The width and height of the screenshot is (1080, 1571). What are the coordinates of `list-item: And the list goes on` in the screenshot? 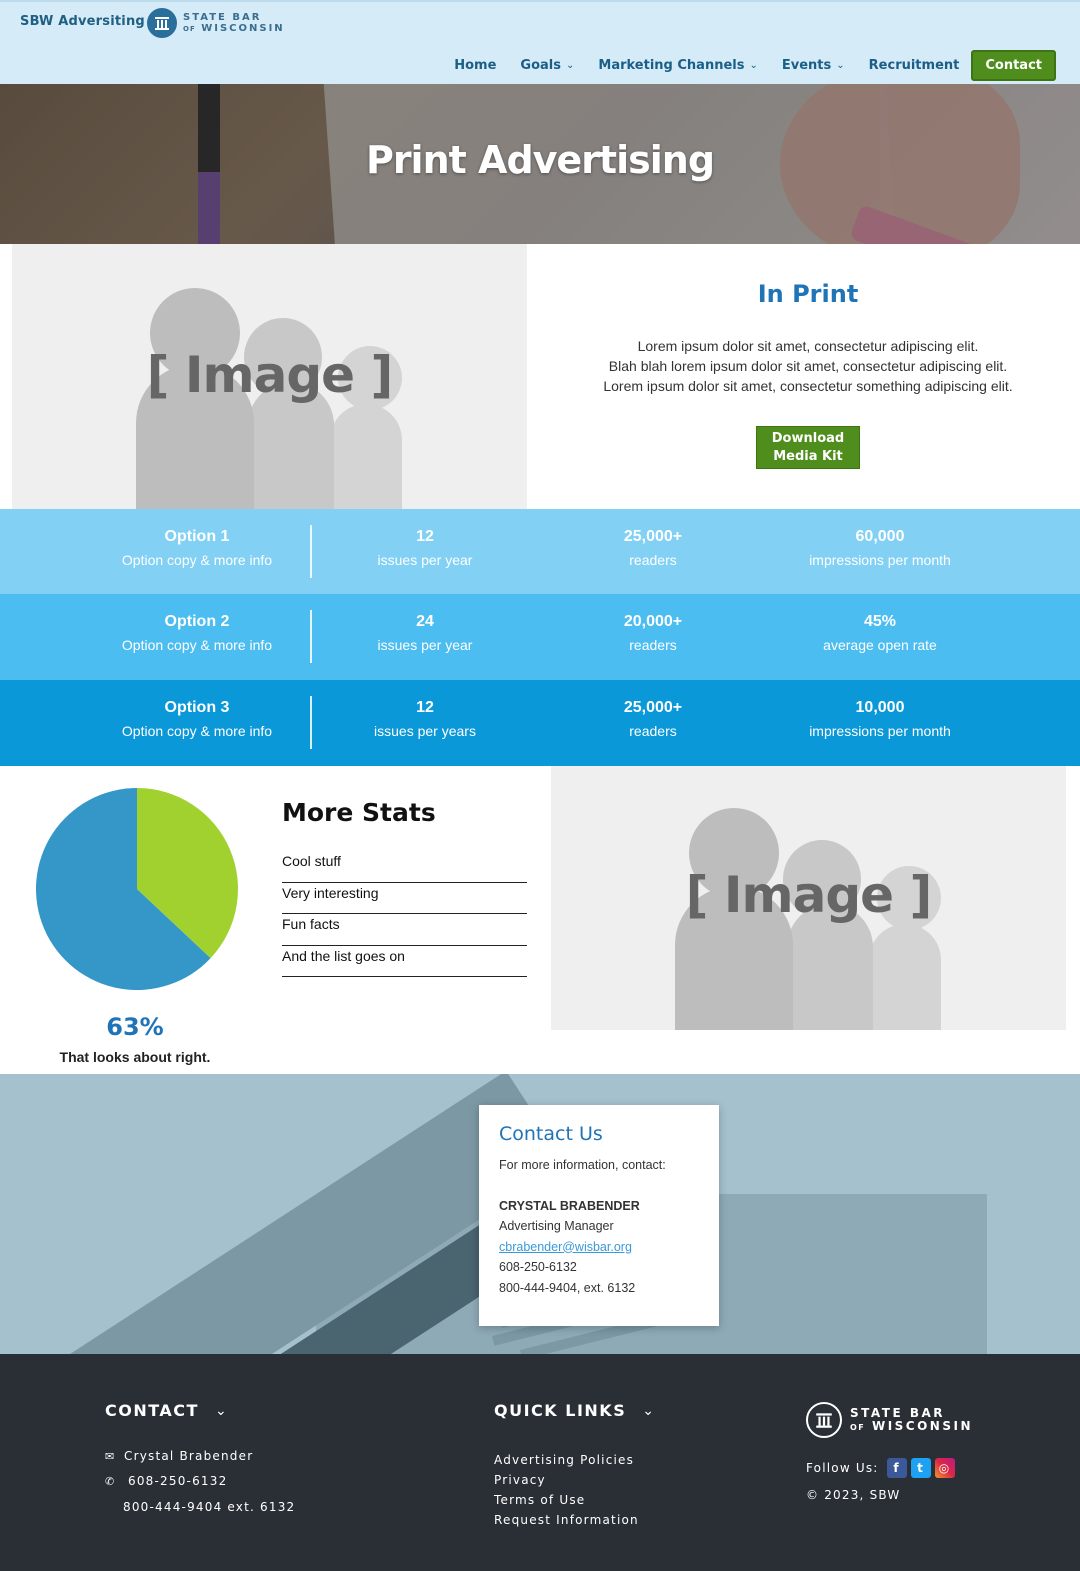 It's located at (404, 961).